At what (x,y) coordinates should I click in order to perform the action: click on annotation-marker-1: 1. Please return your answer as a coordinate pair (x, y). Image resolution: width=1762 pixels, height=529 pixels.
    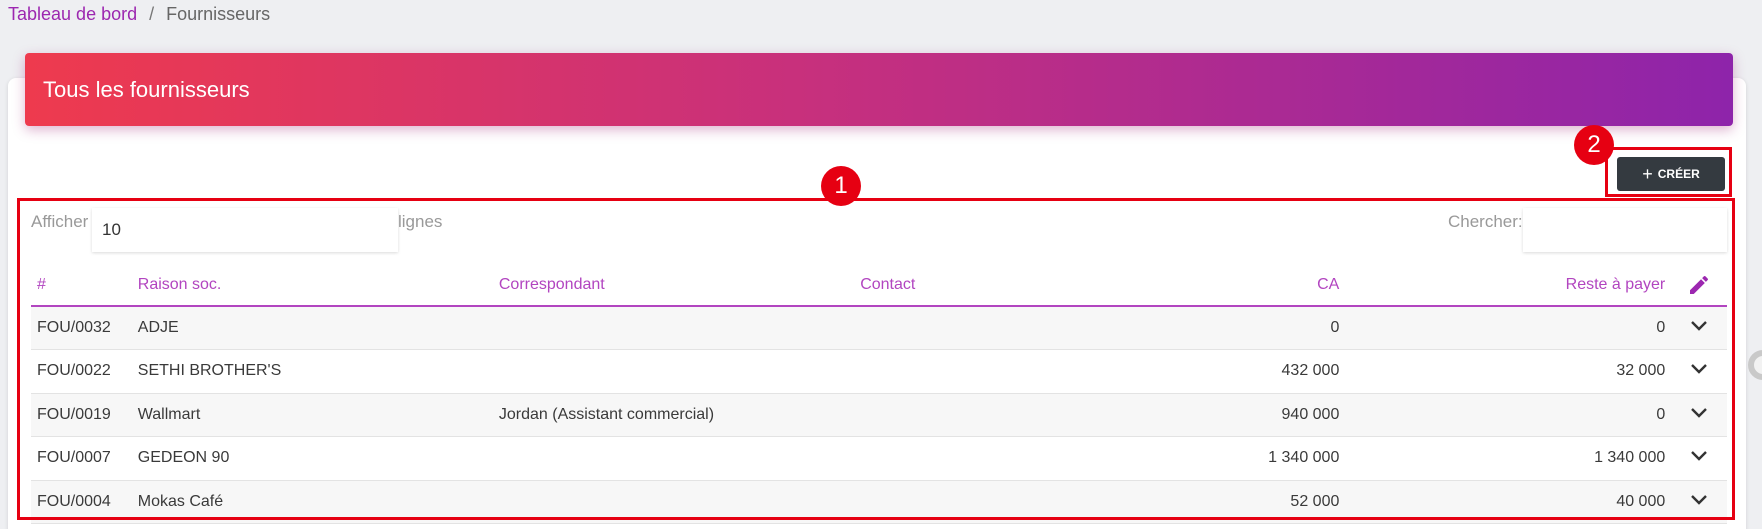
    Looking at the image, I should click on (841, 186).